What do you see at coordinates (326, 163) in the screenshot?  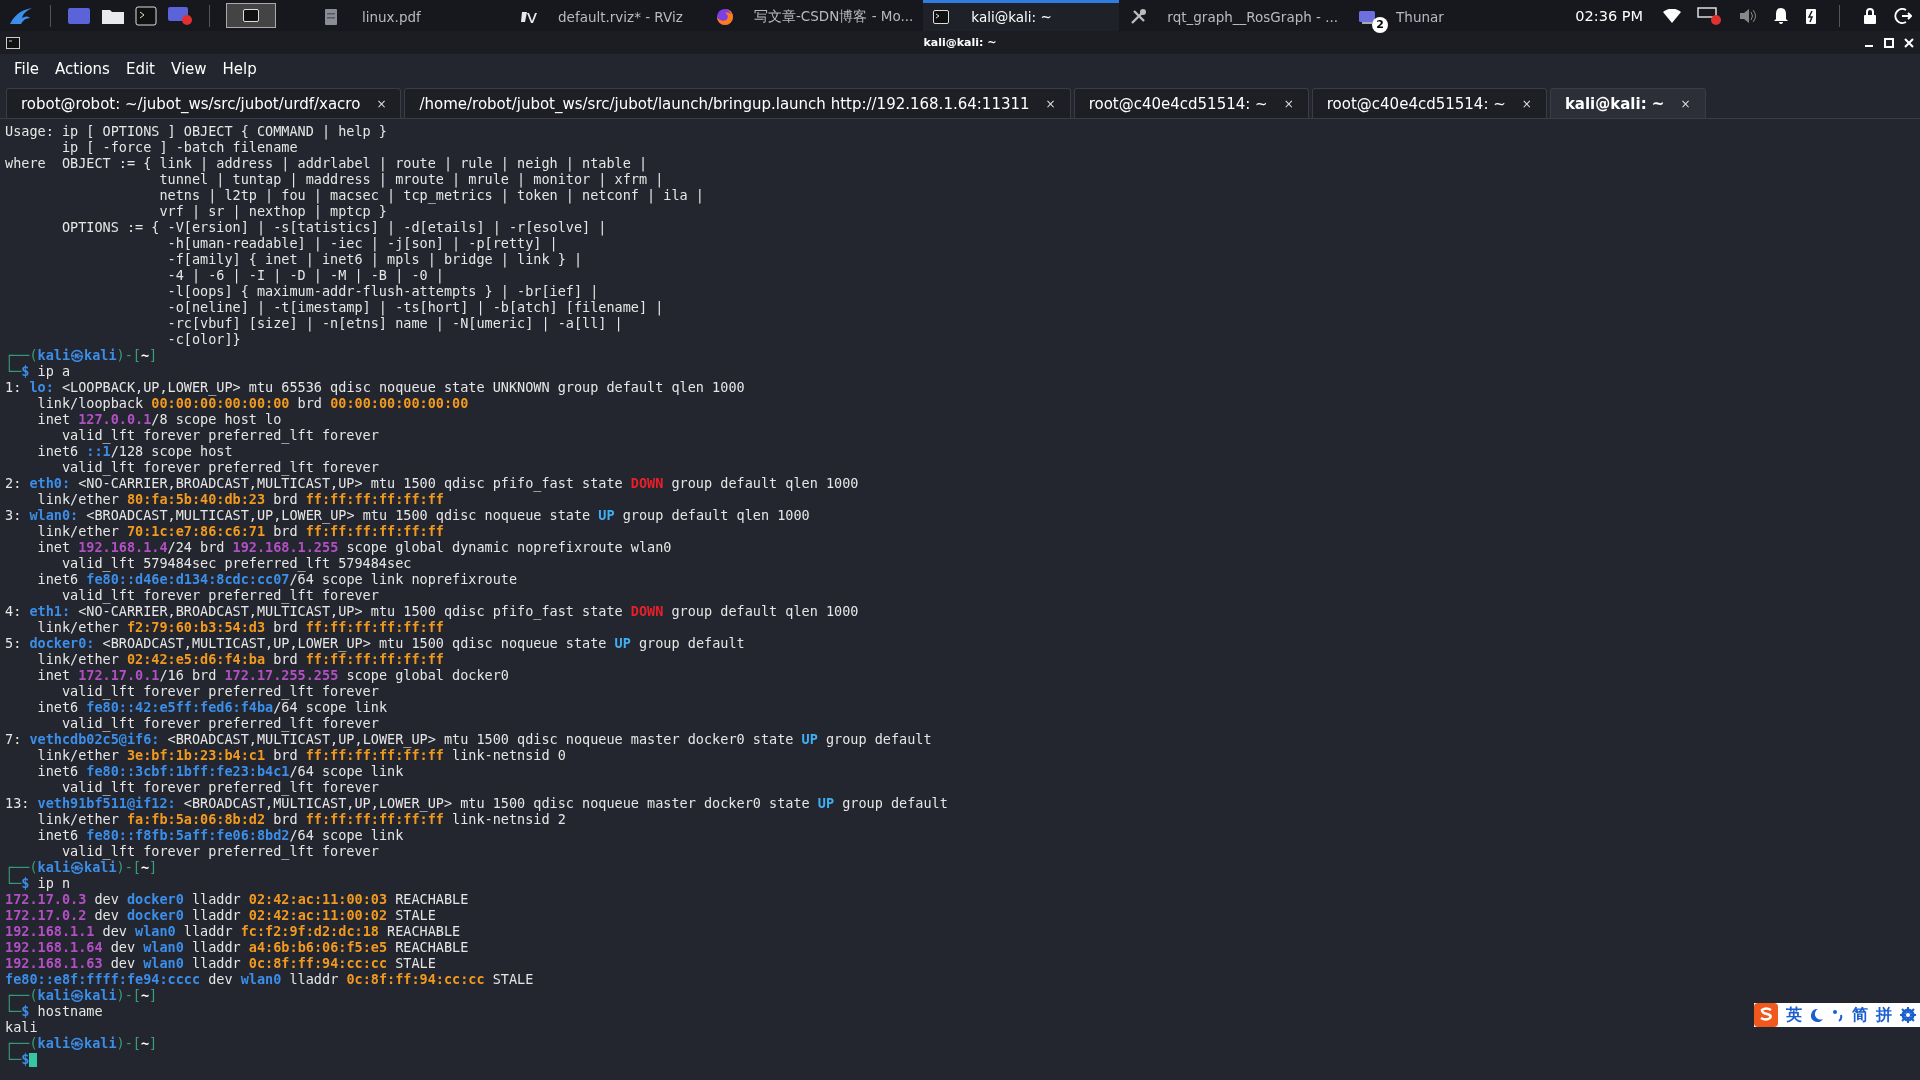 I see `terminal-line: where OBJECT := { link | address | addrlabel | route | rule | neigh | ntable |` at bounding box center [326, 163].